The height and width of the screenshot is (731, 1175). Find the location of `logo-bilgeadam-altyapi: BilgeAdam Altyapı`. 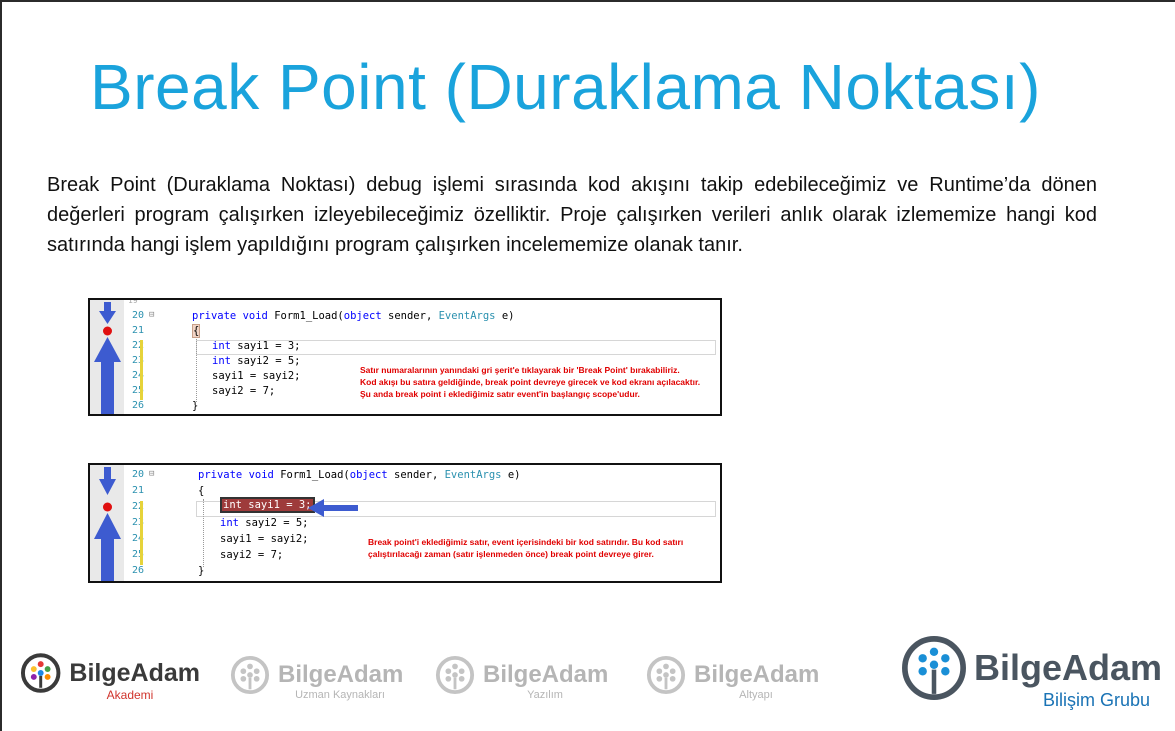

logo-bilgeadam-altyapi: BilgeAdam Altyapı is located at coordinates (736, 678).